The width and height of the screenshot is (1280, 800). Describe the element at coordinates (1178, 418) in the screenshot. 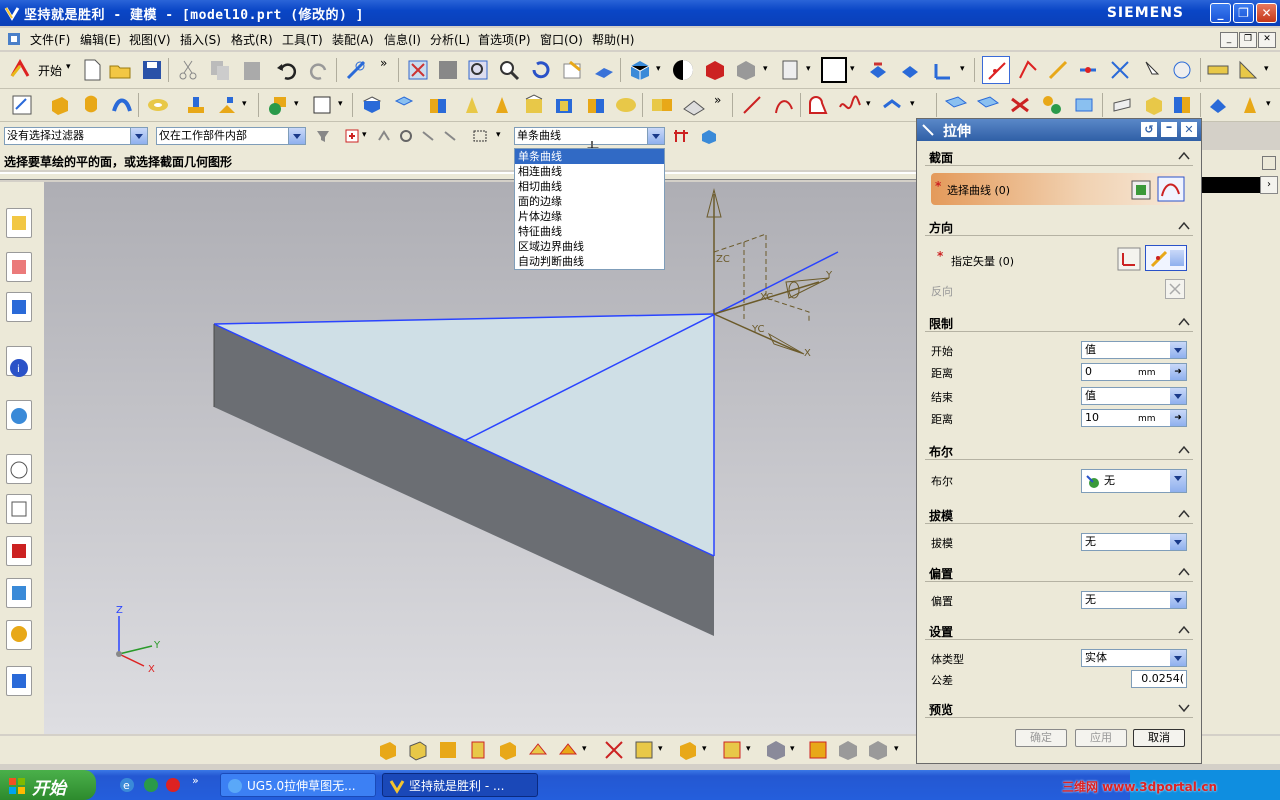

I see `distance-options-icon: ➜` at that location.